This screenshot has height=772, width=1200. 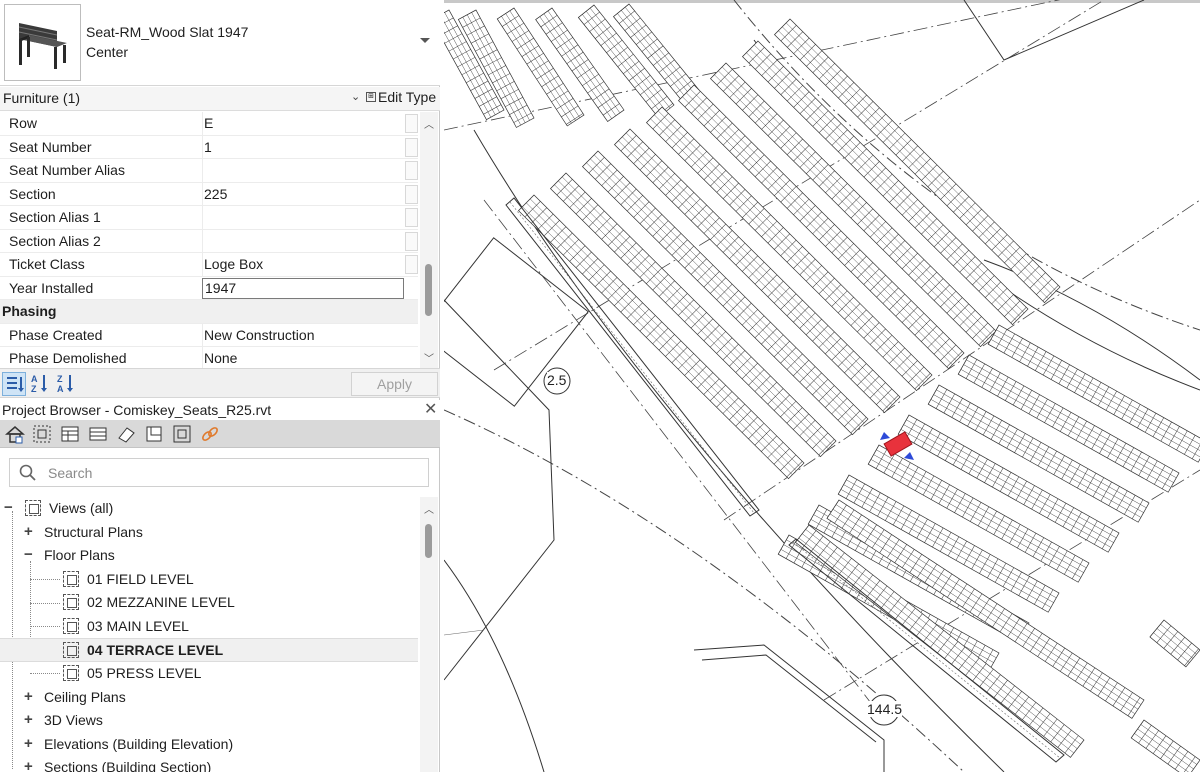 I want to click on views-icon, so click(x=42, y=434).